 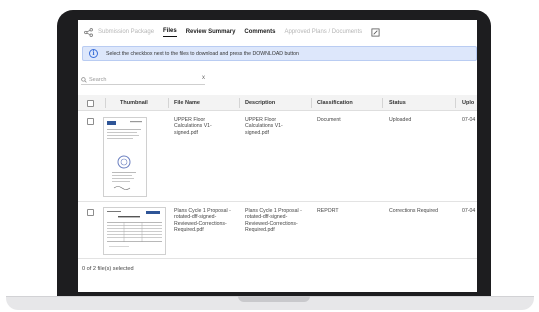 What do you see at coordinates (93, 53) in the screenshot?
I see `info-icon: i` at bounding box center [93, 53].